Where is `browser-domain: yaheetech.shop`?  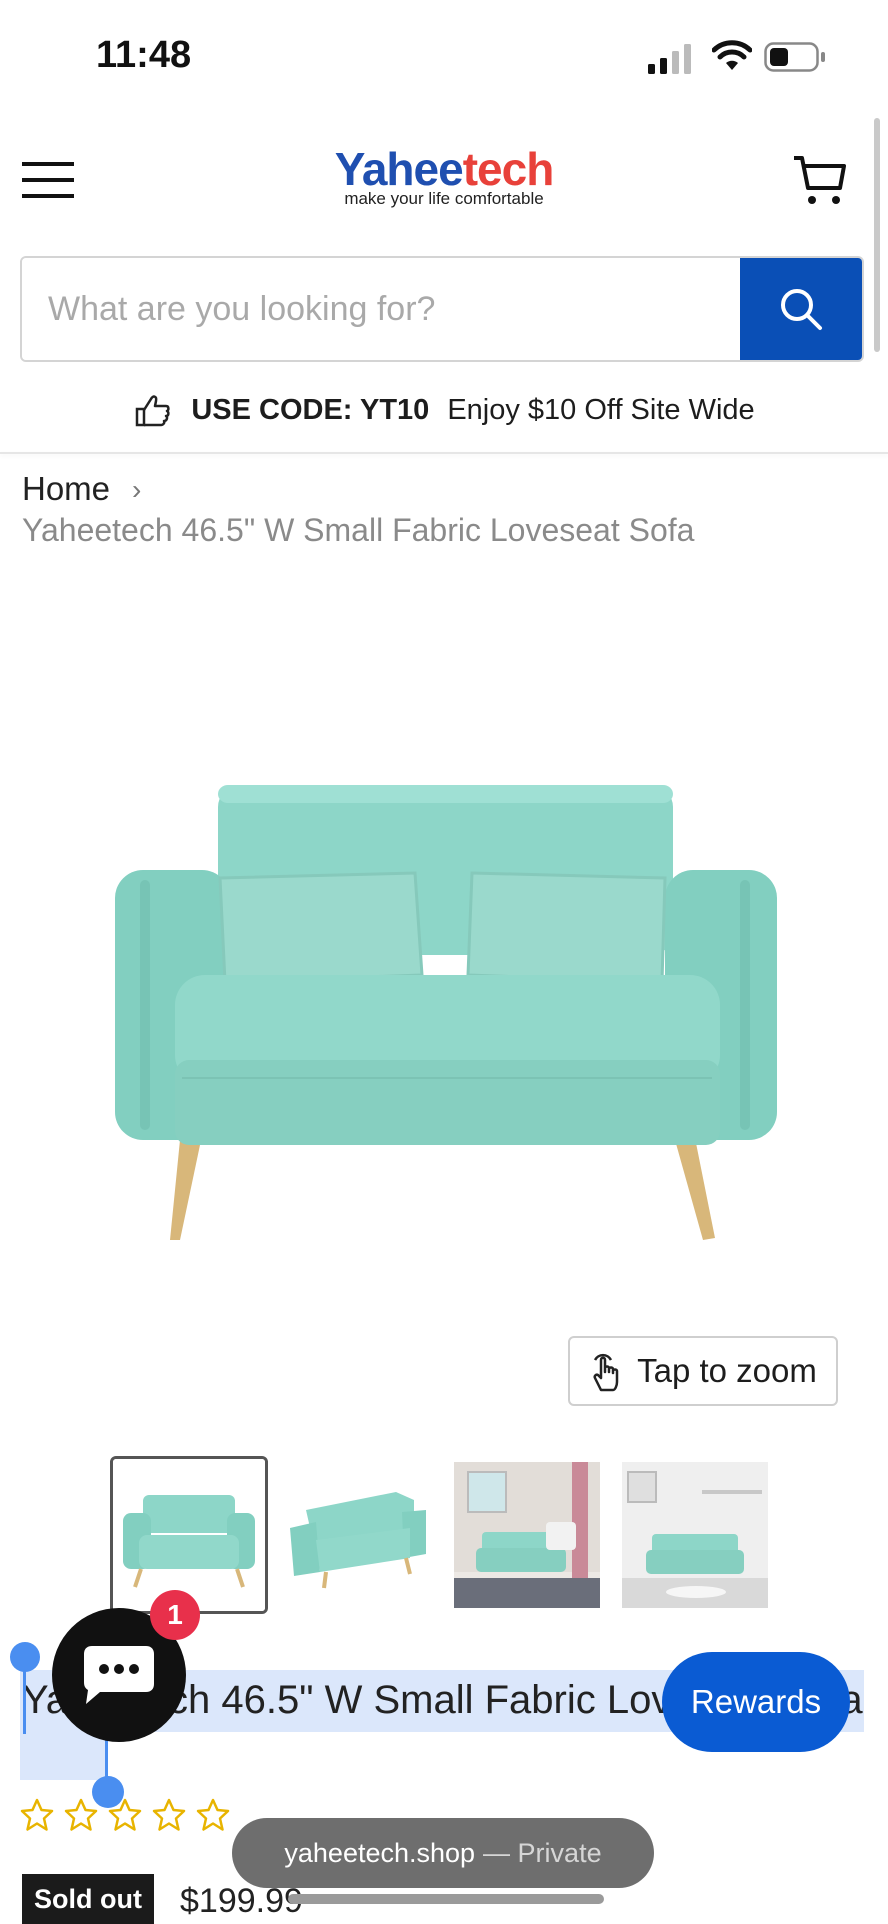
browser-domain: yaheetech.shop is located at coordinates (380, 1852).